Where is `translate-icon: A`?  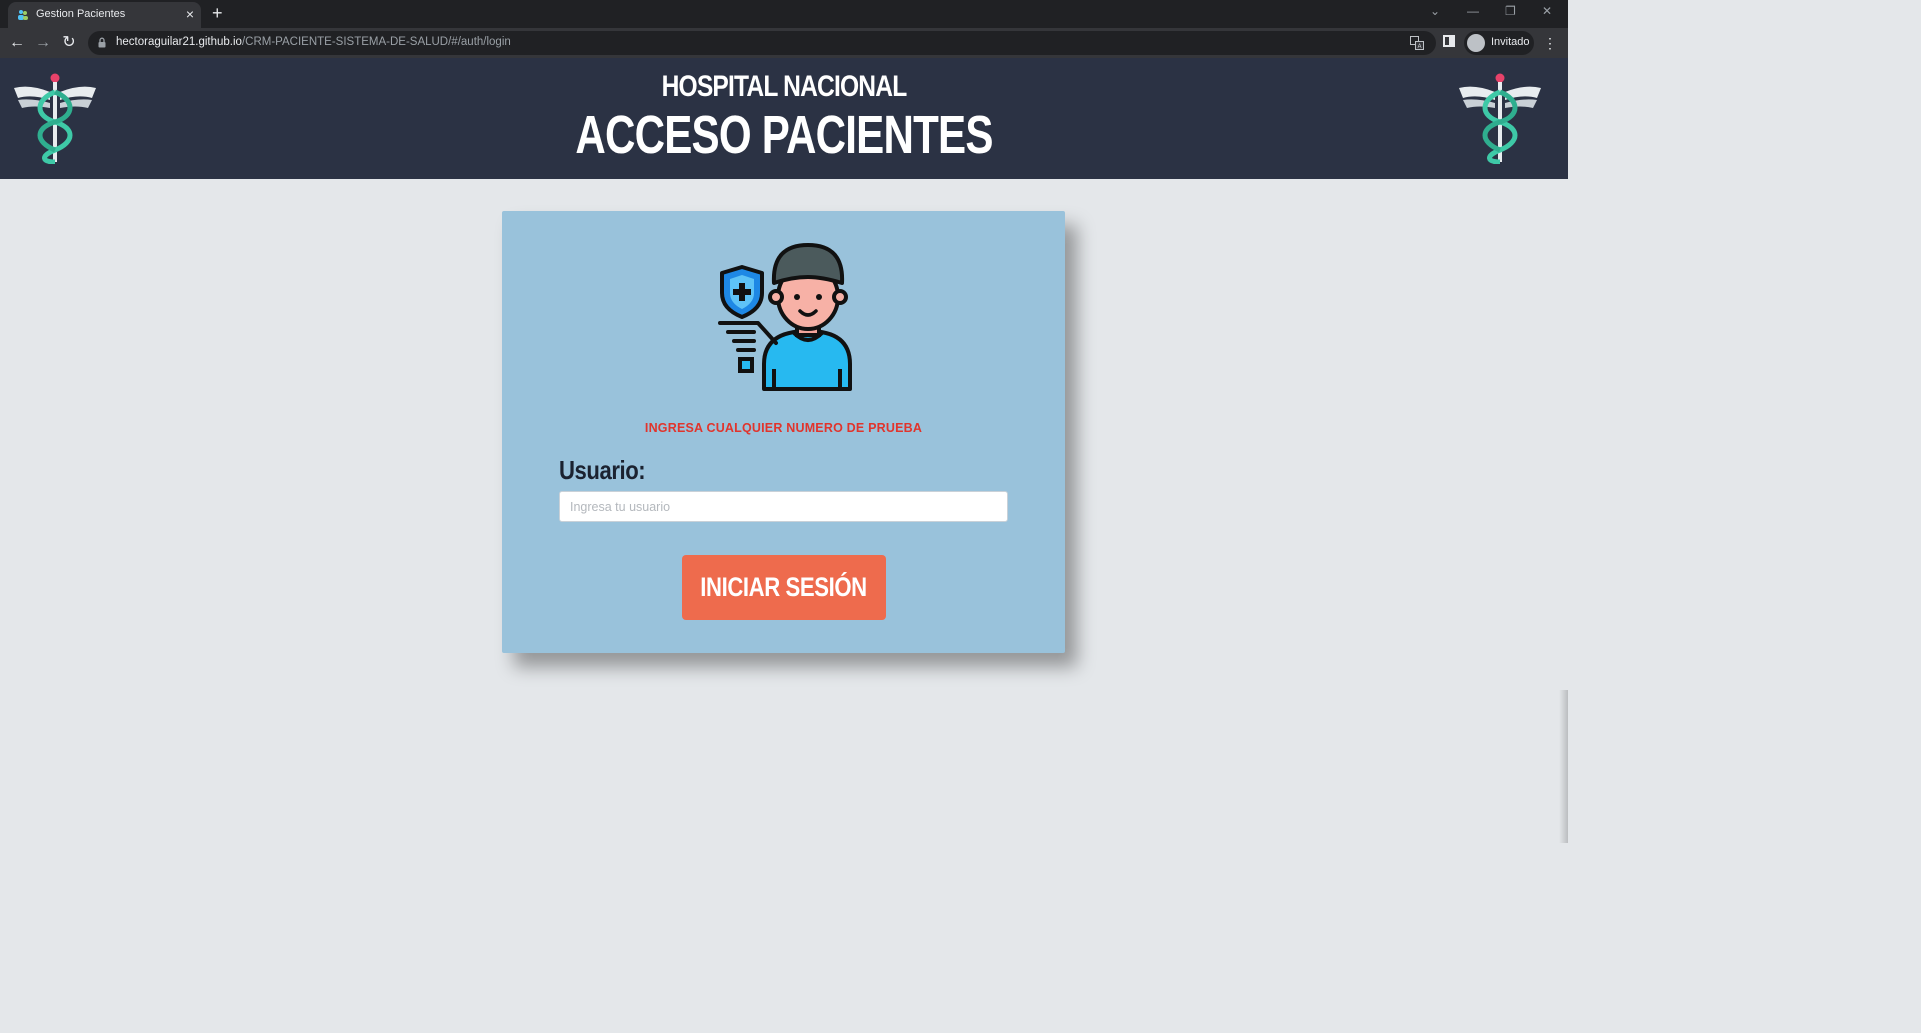 translate-icon: A is located at coordinates (1417, 43).